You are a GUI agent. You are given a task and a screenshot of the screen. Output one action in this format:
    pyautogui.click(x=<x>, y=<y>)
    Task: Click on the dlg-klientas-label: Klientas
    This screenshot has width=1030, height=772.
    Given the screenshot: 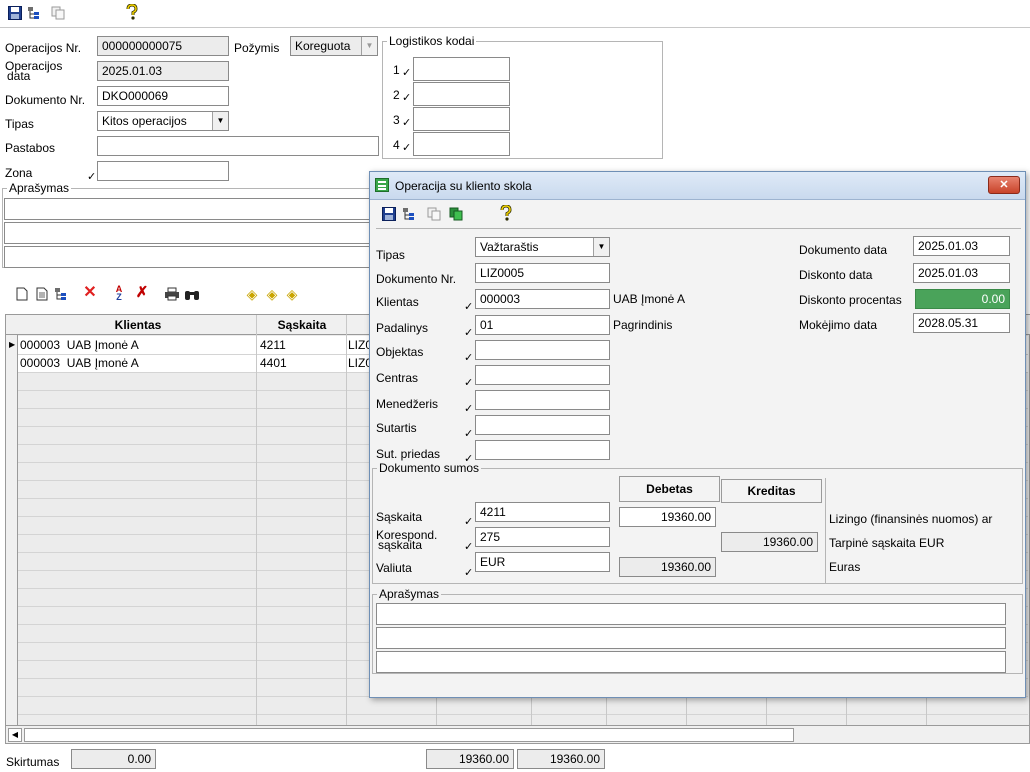 What is the action you would take?
    pyautogui.click(x=397, y=302)
    